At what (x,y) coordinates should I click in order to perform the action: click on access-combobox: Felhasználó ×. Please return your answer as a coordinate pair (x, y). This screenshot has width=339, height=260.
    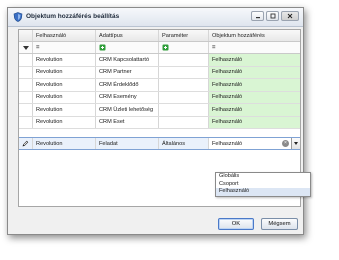
    Looking at the image, I should click on (254, 143).